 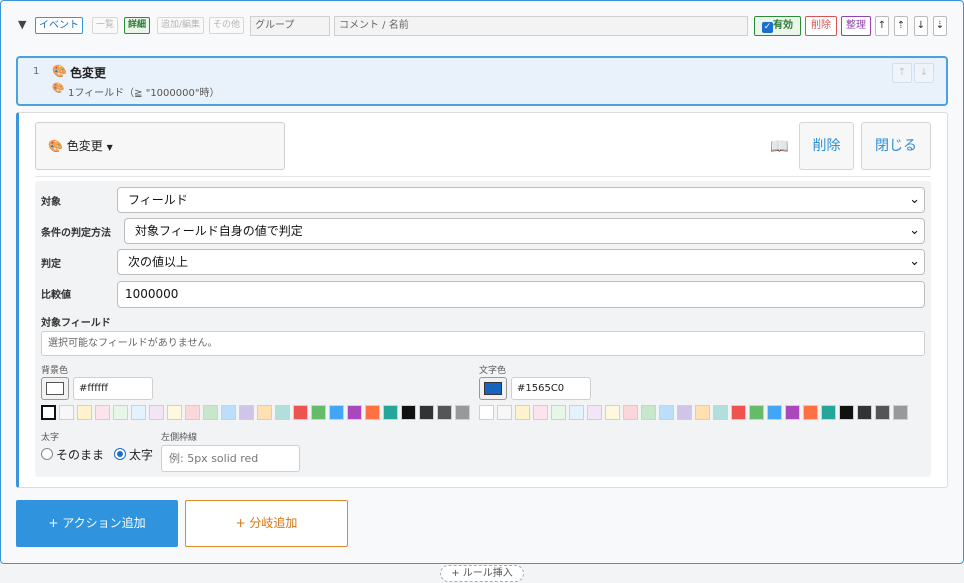 I want to click on compare-input: 1000000, so click(x=521, y=294).